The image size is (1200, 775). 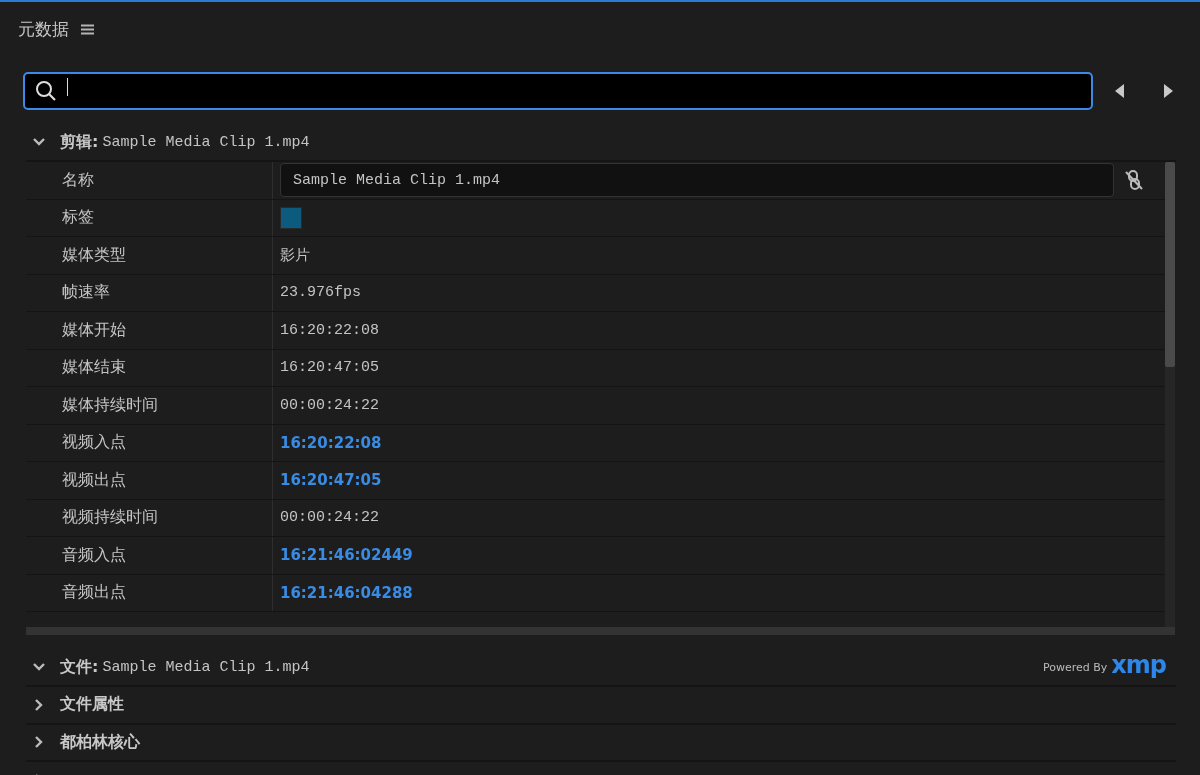 I want to click on group-header: 都柏林核心, so click(x=601, y=743).